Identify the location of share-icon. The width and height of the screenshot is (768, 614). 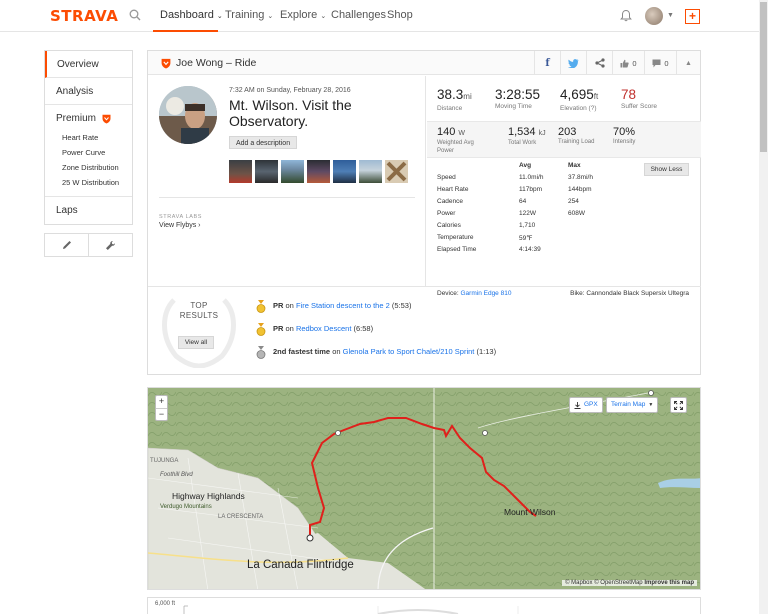
(599, 63).